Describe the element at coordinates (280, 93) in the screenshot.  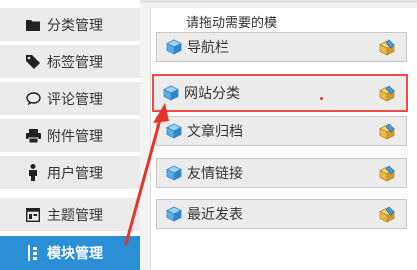
I see `module-item-site-categories: 网站分类` at that location.